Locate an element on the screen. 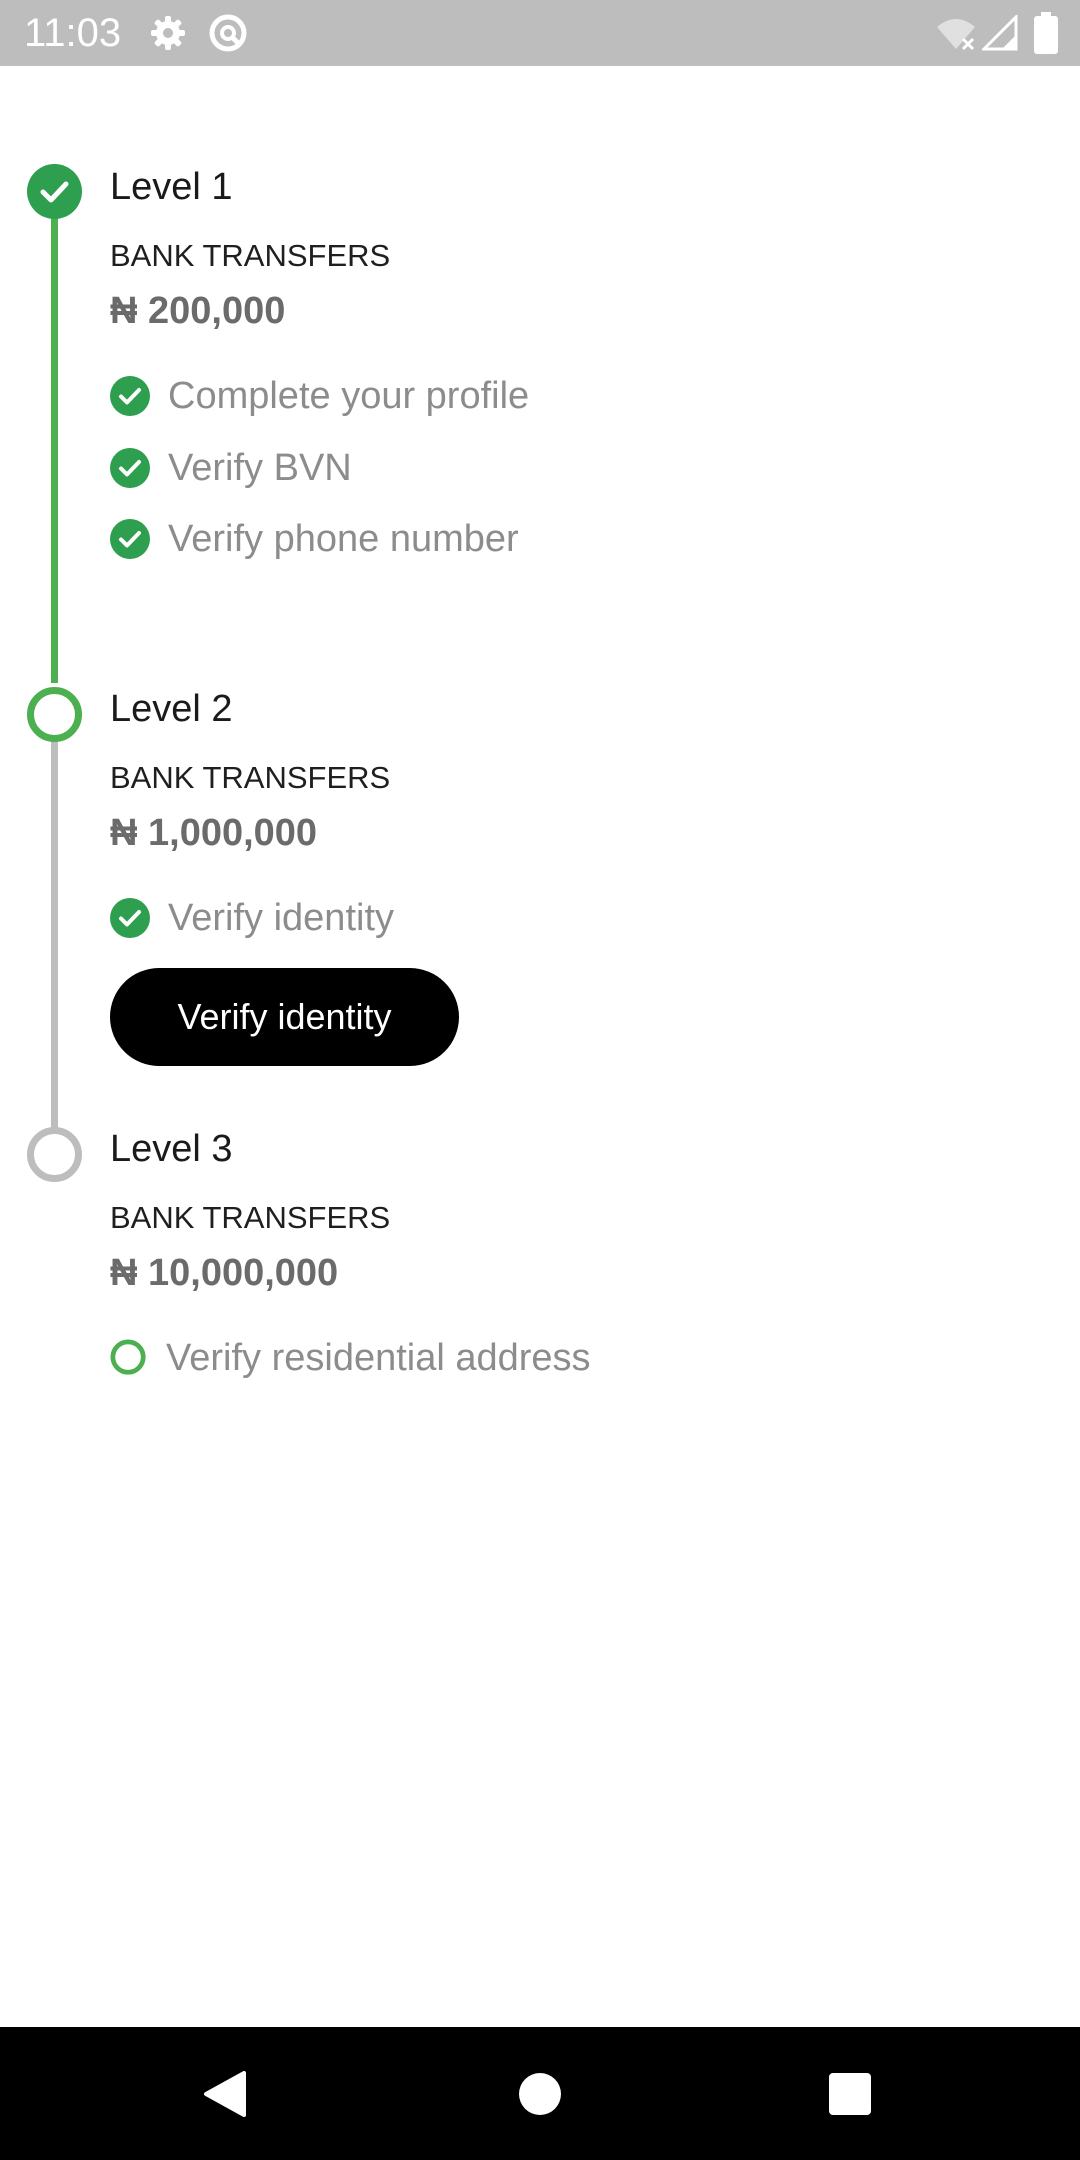 This screenshot has height=2160, width=1080. settings-icon is located at coordinates (168, 33).